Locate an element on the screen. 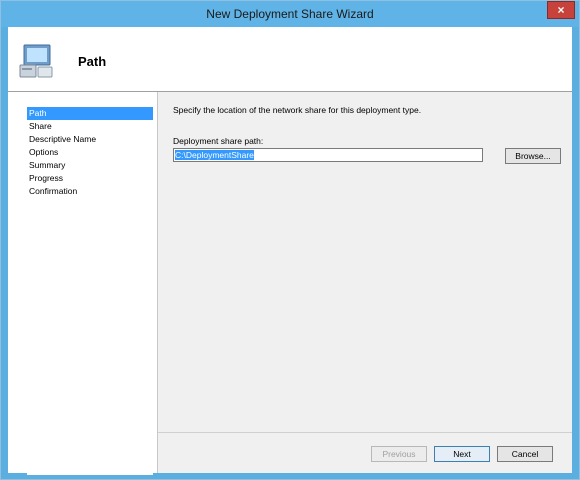  title-bar: New Deployment Share Wizard × is located at coordinates (290, 14).